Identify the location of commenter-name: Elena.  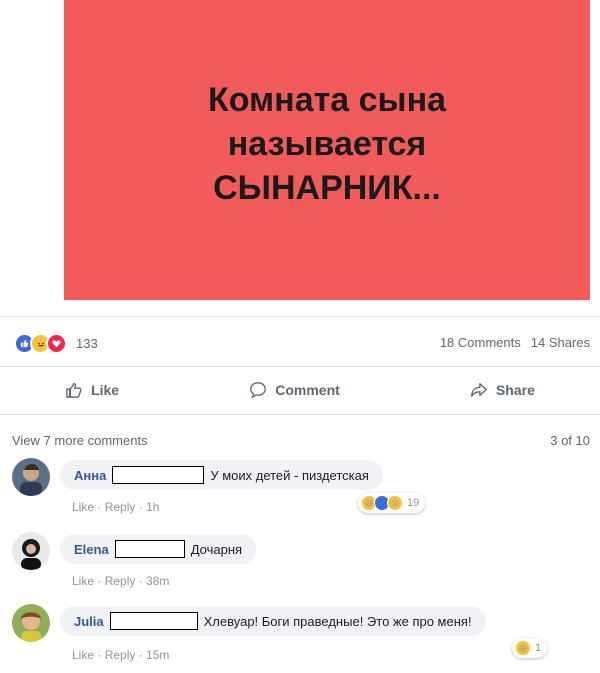
(91, 549).